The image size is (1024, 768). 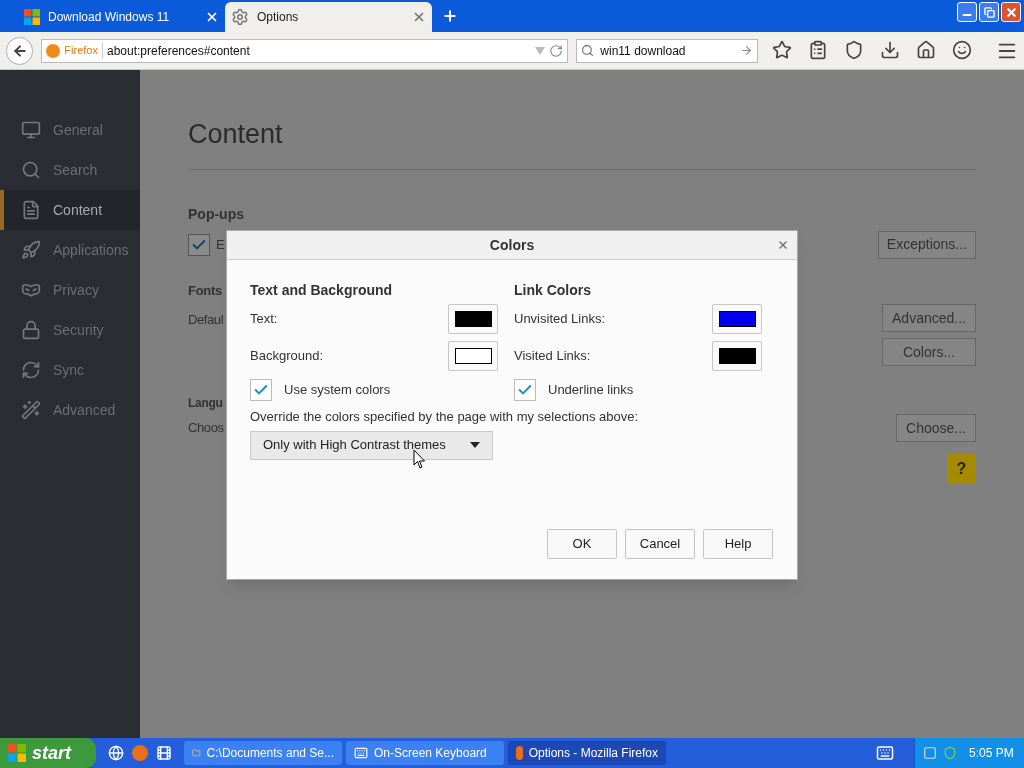 I want to click on sidebar-item: Security, so click(x=70, y=330).